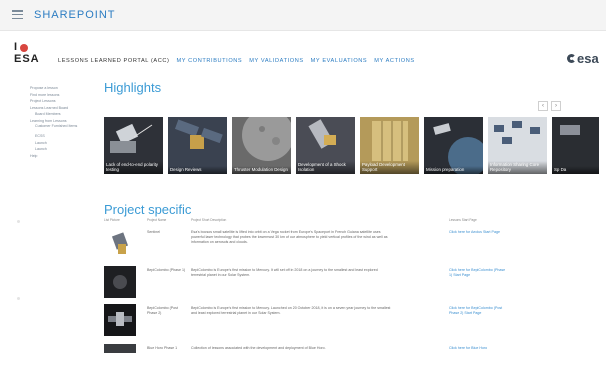 The height and width of the screenshot is (376, 606). Describe the element at coordinates (325, 145) in the screenshot. I see `highlight-tile: Development of a Shock Isolation` at that location.